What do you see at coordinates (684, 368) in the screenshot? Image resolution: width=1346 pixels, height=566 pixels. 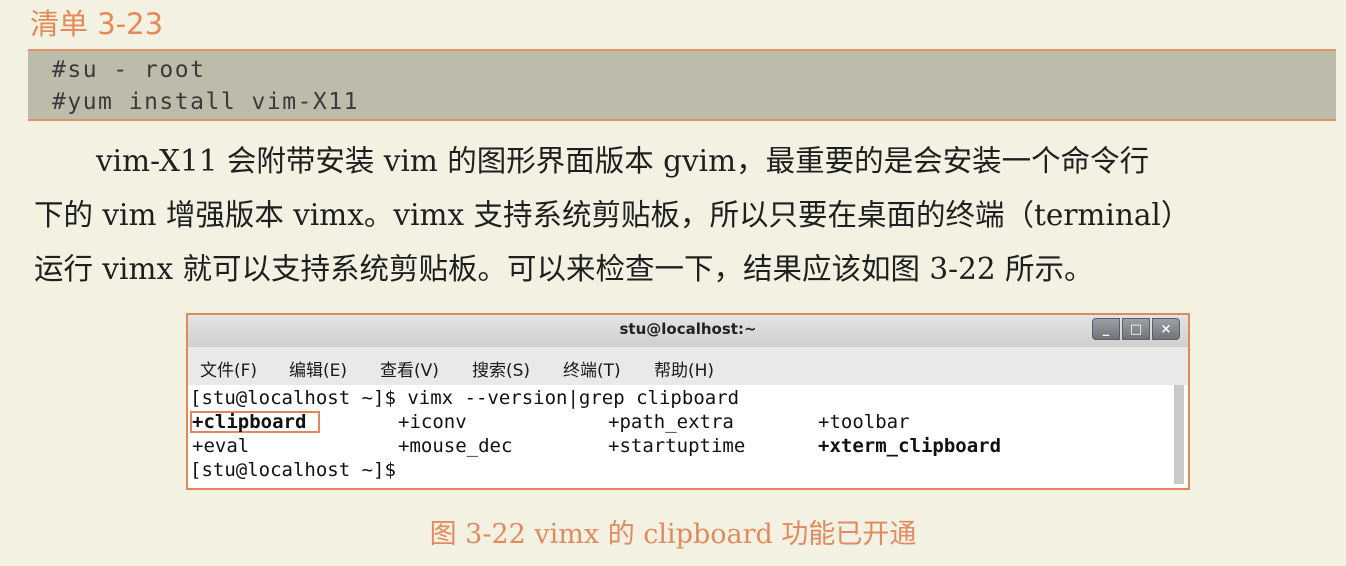 I see `menu-help: 帮助(H)` at bounding box center [684, 368].